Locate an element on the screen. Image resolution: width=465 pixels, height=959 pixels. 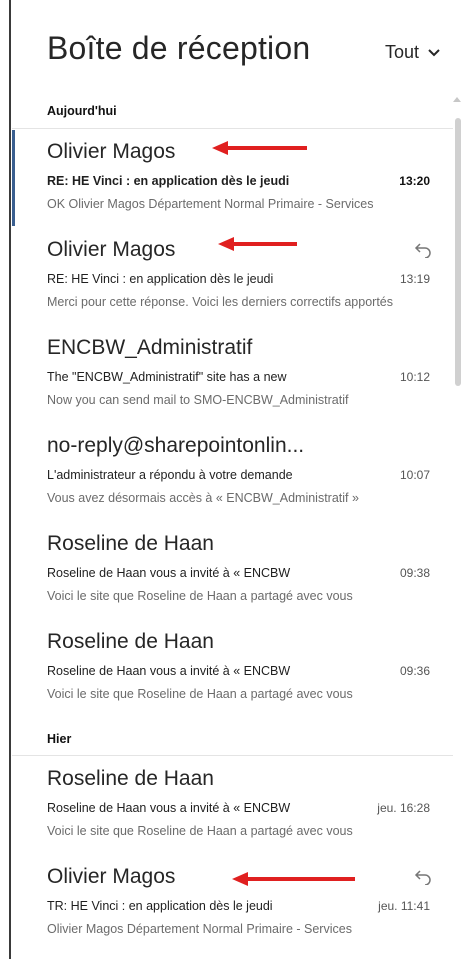
folder-title: Boîte de réception is located at coordinates (179, 48).